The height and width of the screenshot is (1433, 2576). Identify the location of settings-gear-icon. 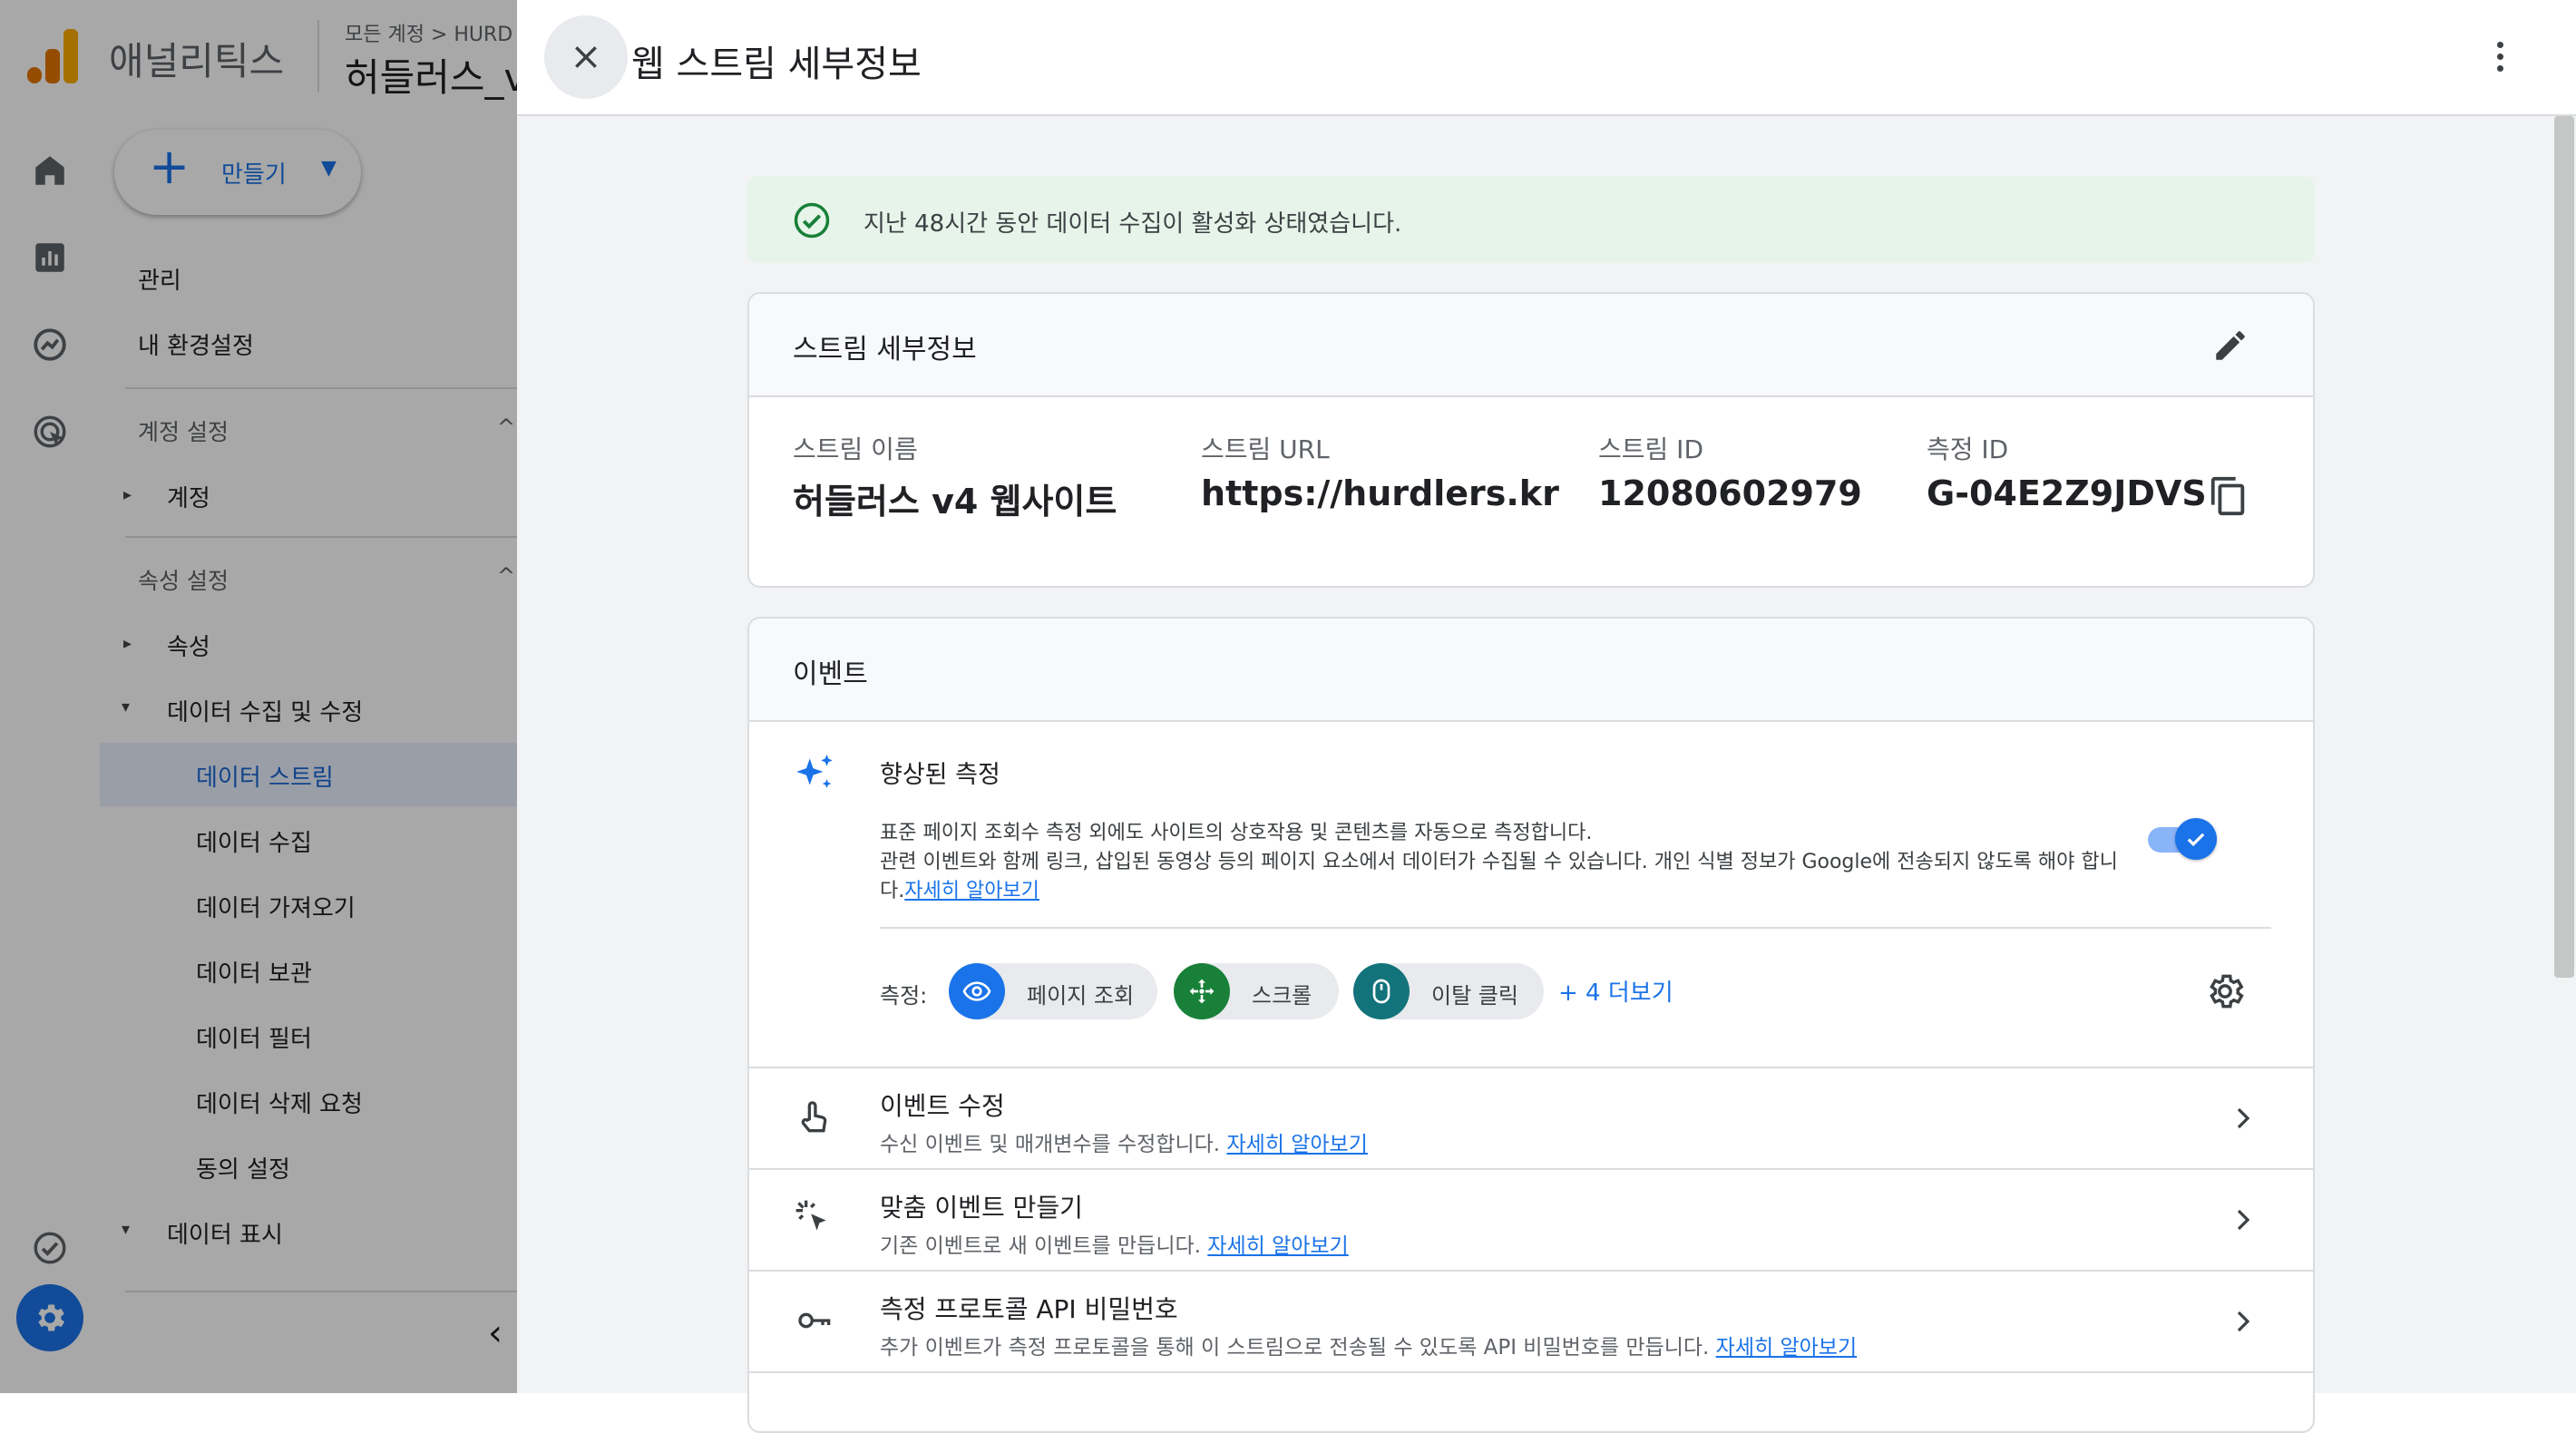
(2225, 991).